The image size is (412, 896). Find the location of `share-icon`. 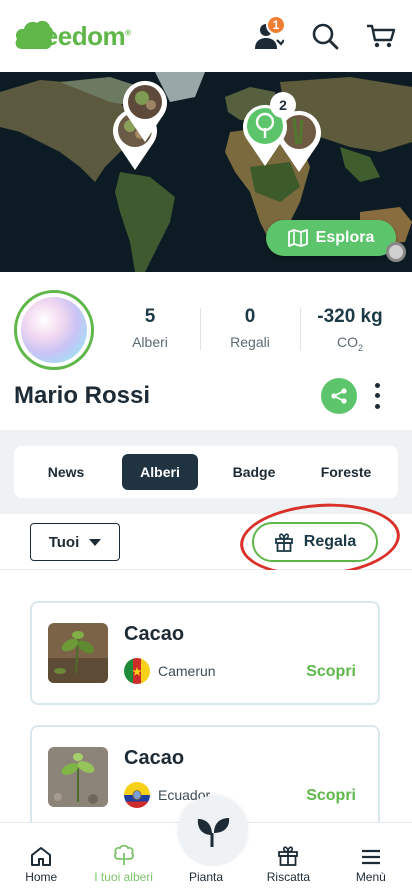

share-icon is located at coordinates (339, 396).